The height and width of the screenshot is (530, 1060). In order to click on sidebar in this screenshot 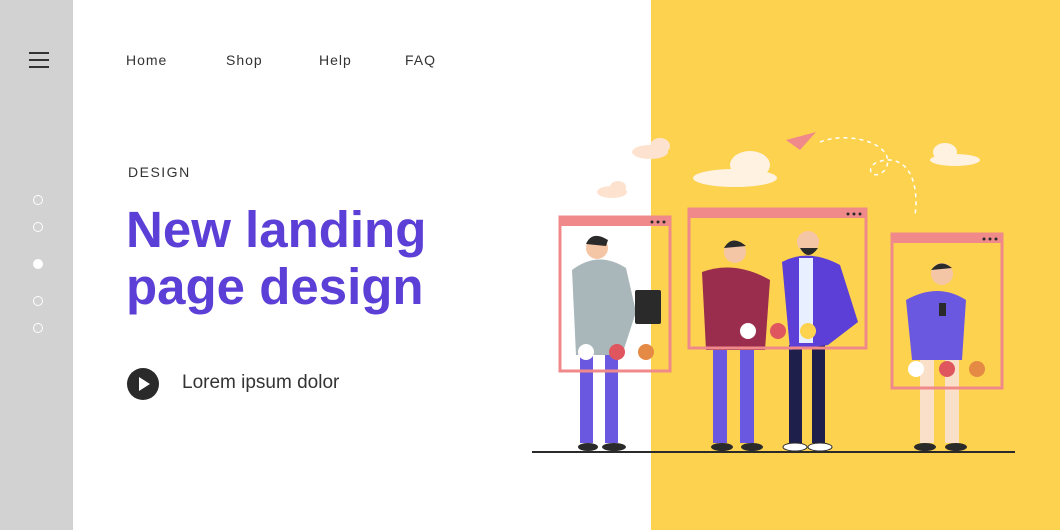, I will do `click(36, 265)`.